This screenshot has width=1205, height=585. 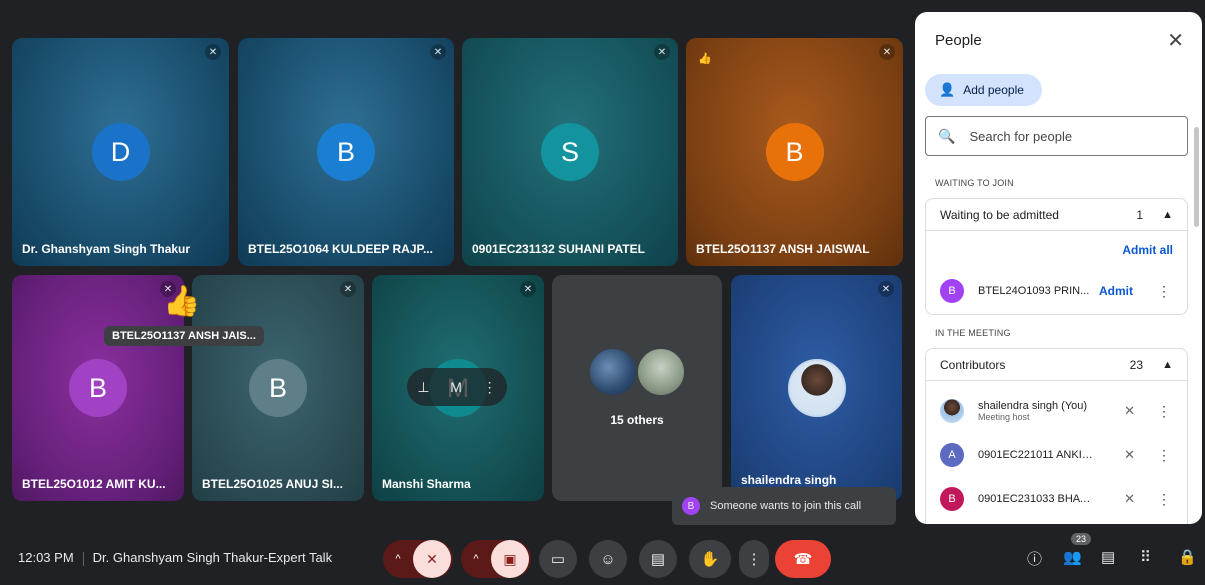 I want to click on add-people-button: 👤 Add people, so click(x=983, y=90).